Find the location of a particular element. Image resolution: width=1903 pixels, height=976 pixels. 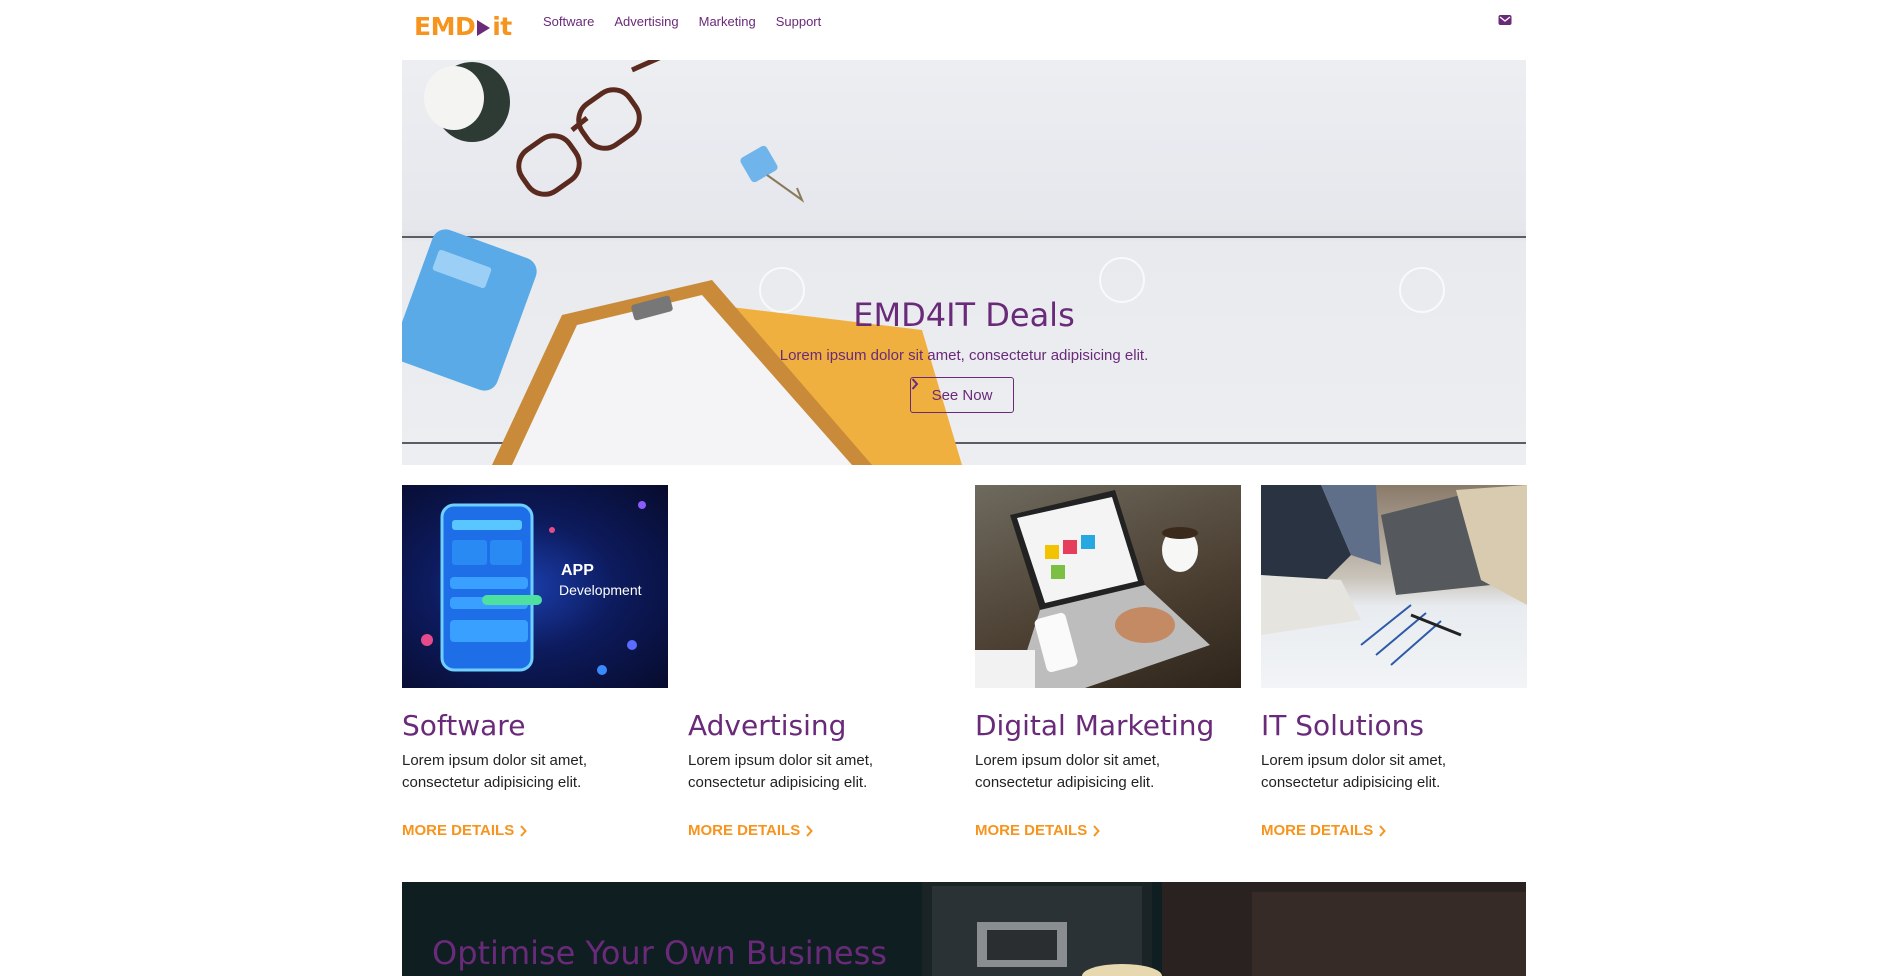

nav-software: Software is located at coordinates (568, 21).